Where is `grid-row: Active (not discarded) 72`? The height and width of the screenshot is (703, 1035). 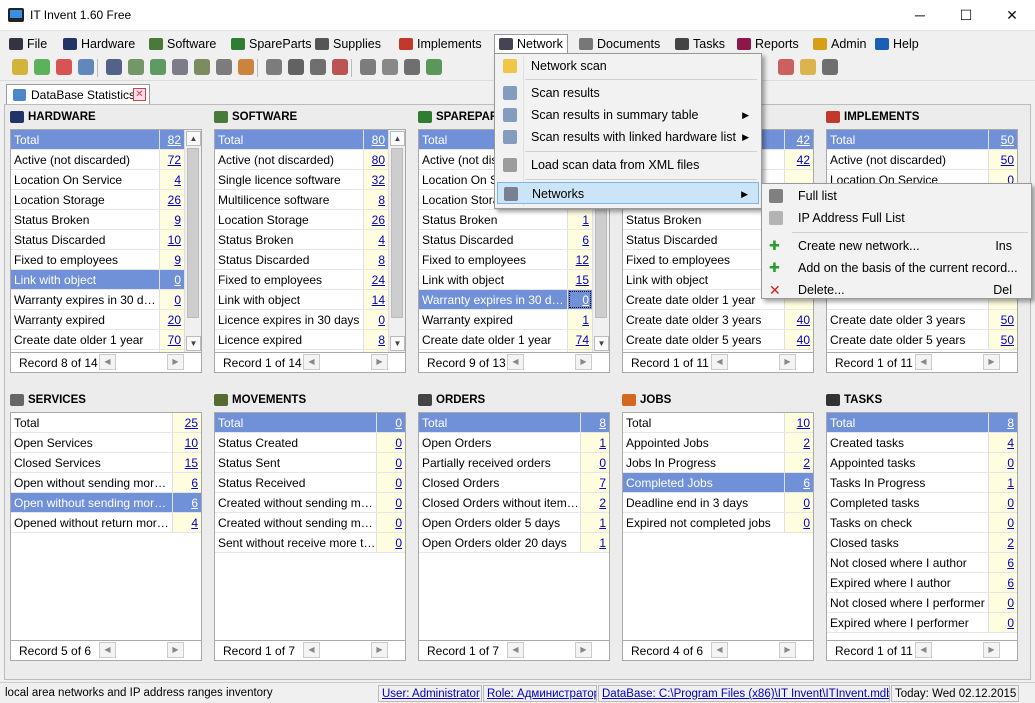 grid-row: Active (not discarded) 72 is located at coordinates (106, 160).